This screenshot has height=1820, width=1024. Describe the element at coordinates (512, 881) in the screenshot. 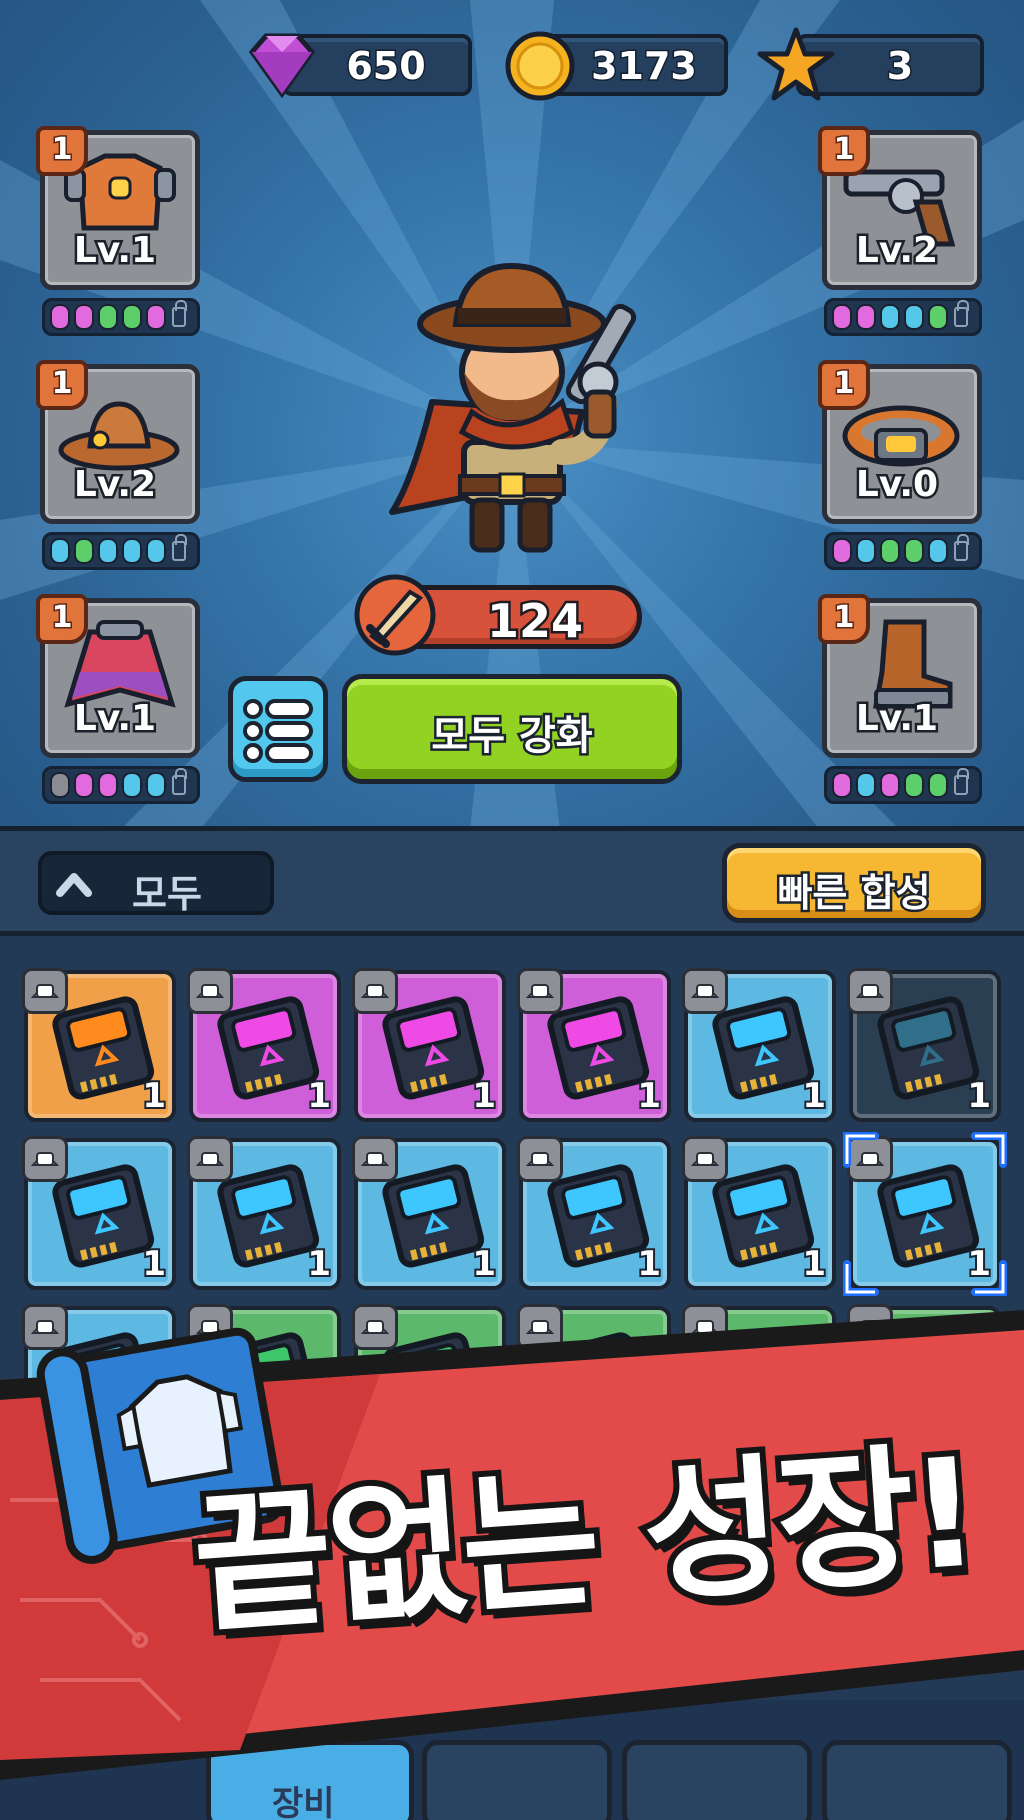

I see `inventory-toolbar: 모두 빠른 합성` at that location.